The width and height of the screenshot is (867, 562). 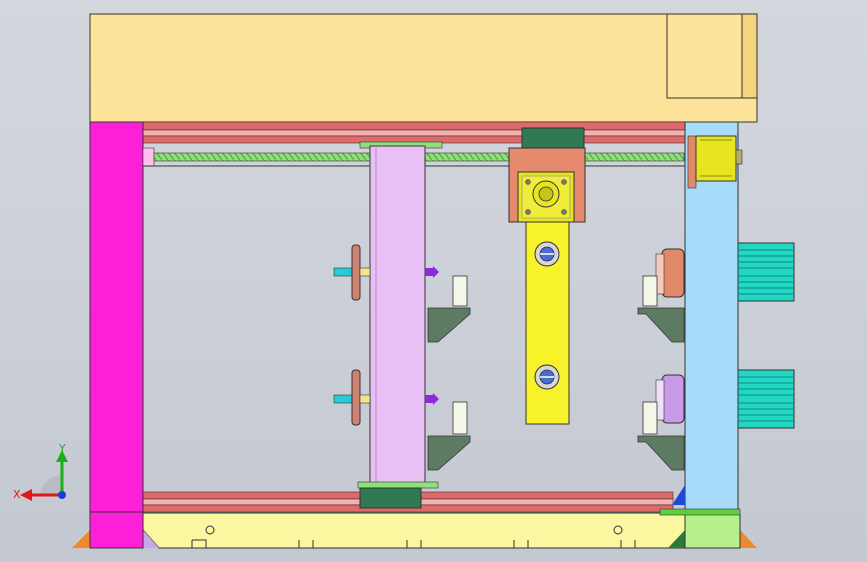 What do you see at coordinates (766, 399) in the screenshot?
I see `side-motor-lower` at bounding box center [766, 399].